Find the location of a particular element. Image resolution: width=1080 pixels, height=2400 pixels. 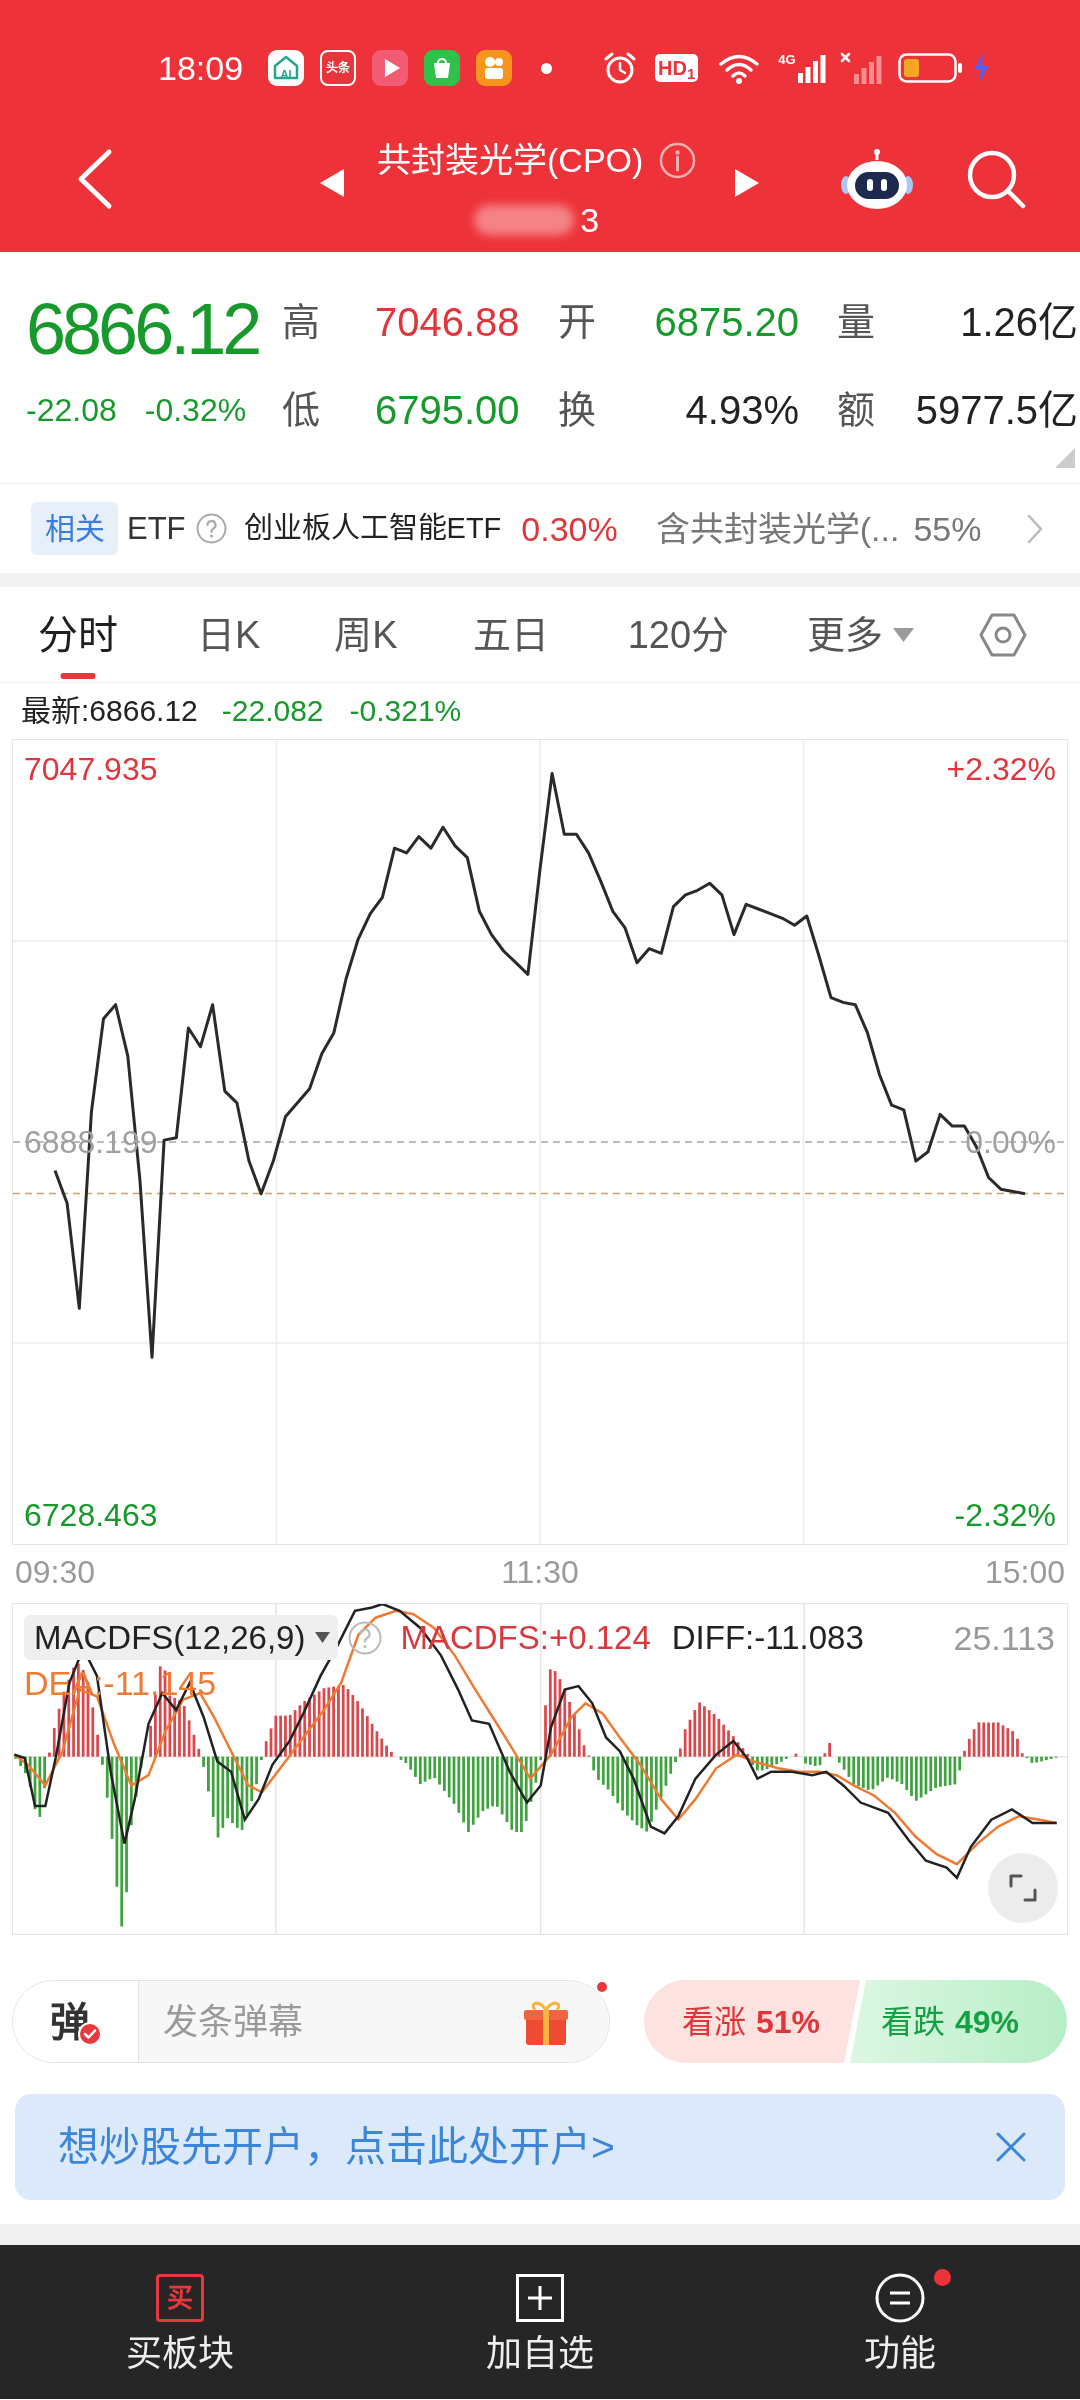

stat-value: 7046.88 is located at coordinates (447, 322).